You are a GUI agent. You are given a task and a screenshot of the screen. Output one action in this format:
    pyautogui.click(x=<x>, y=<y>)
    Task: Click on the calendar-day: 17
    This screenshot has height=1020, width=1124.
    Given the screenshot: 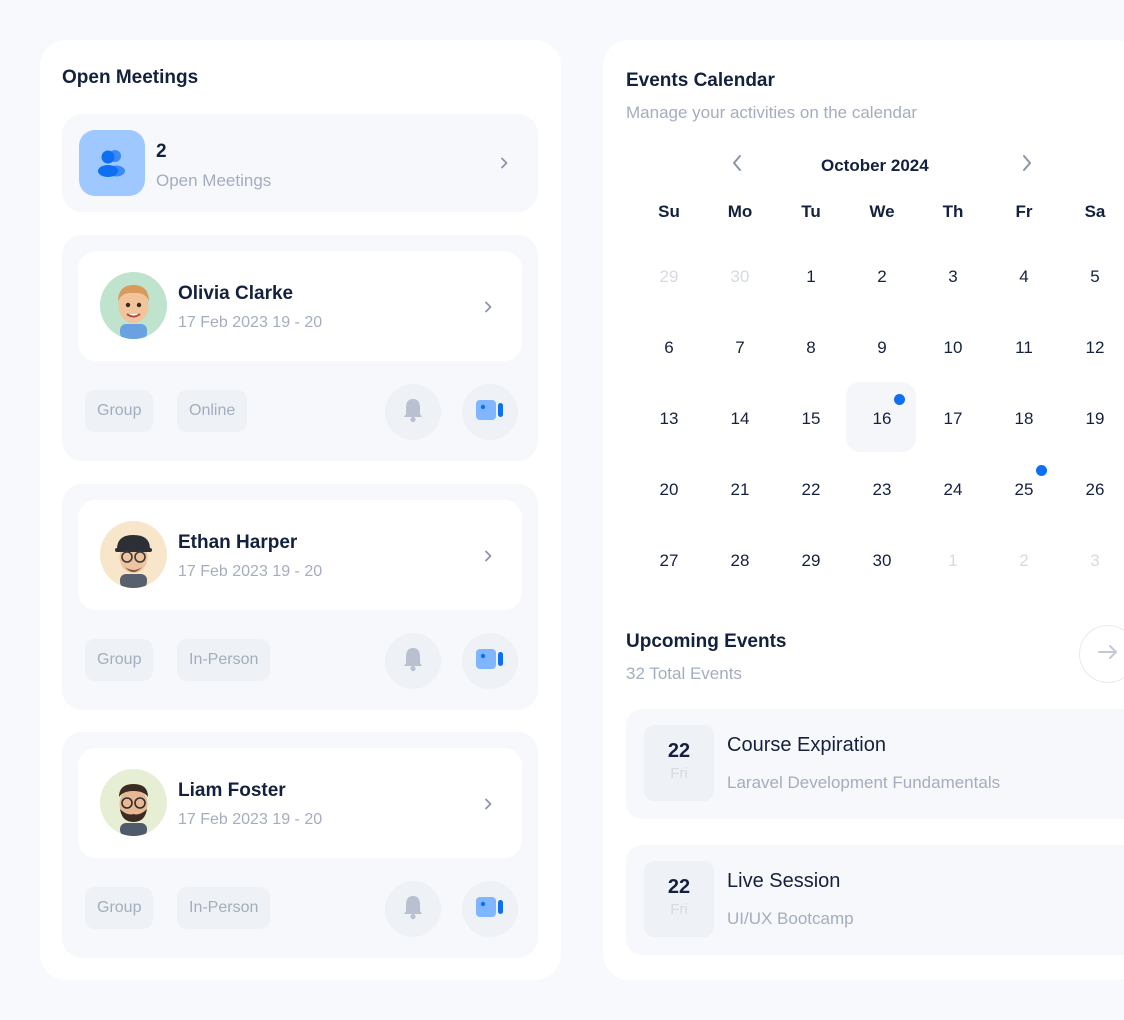 What is the action you would take?
    pyautogui.click(x=953, y=419)
    